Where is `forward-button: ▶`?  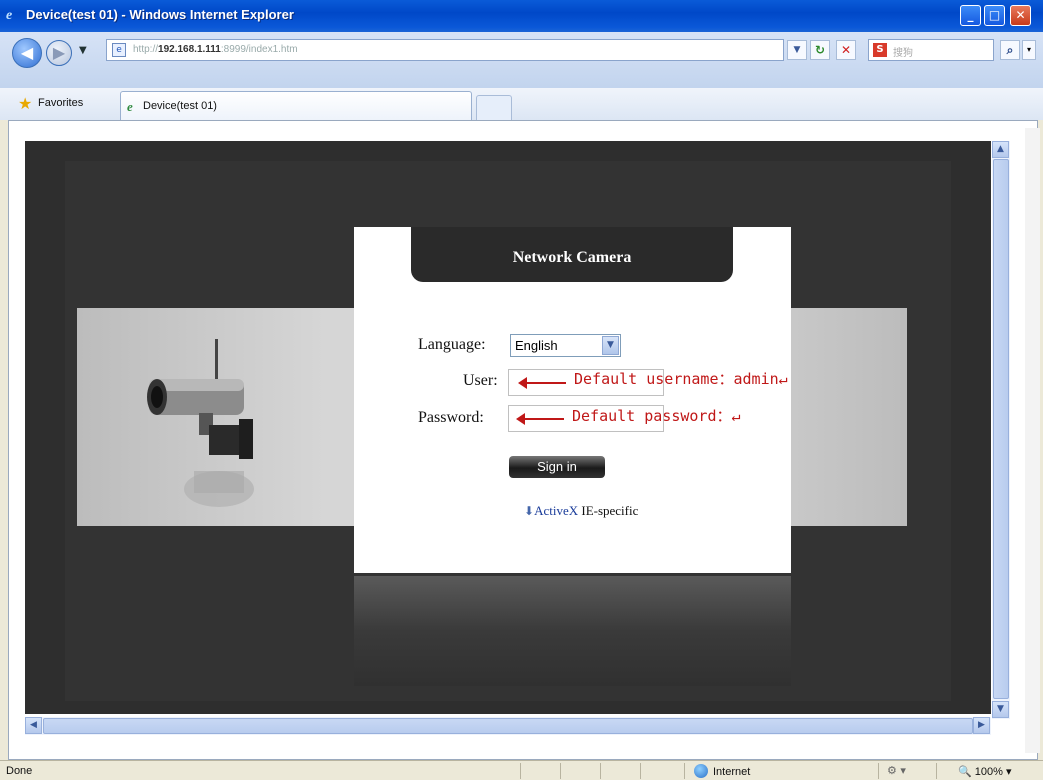 forward-button: ▶ is located at coordinates (59, 53).